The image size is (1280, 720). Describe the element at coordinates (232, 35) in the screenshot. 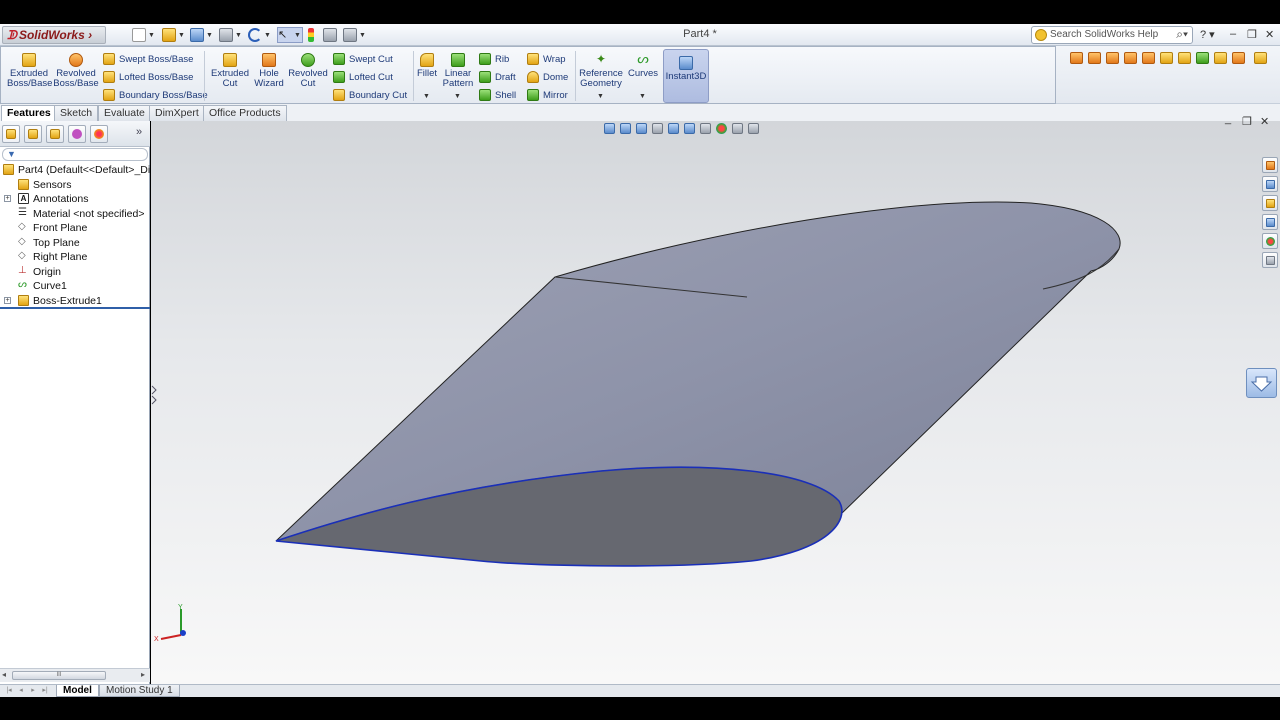

I see `print-button: ▼` at that location.